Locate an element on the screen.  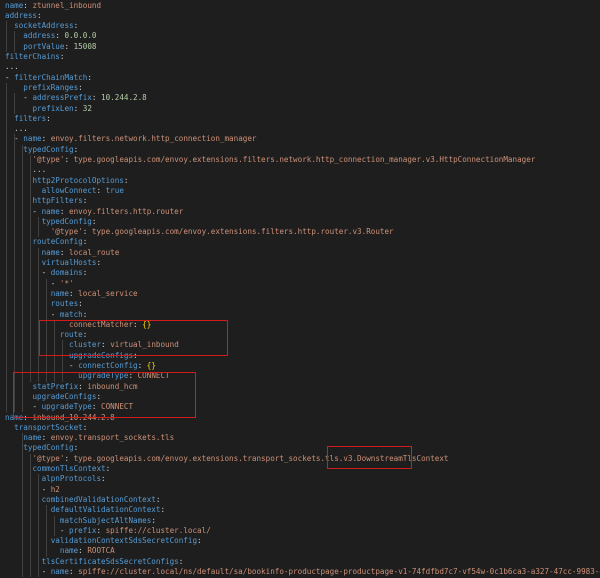
yaml-key: virtualHosts is located at coordinates (69, 262).